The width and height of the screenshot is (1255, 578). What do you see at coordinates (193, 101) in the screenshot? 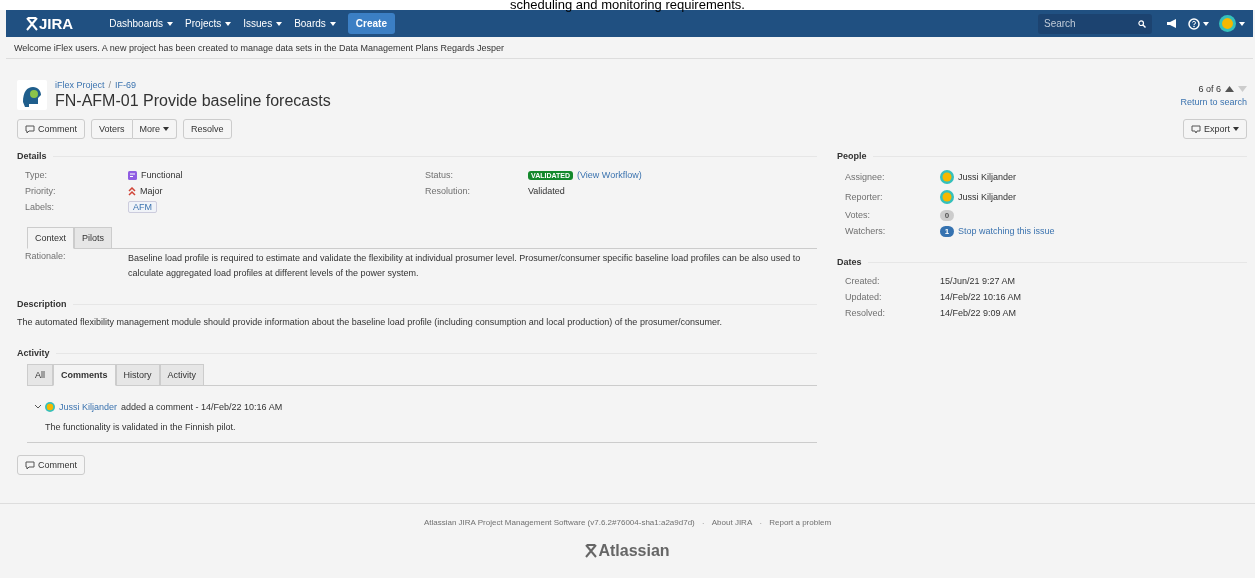
I see `issue-title: FN-AFM-01 Provide baseline forecasts` at bounding box center [193, 101].